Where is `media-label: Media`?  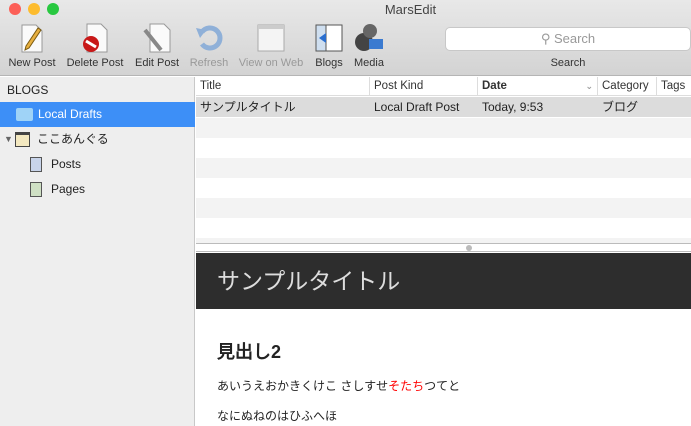 media-label: Media is located at coordinates (369, 63).